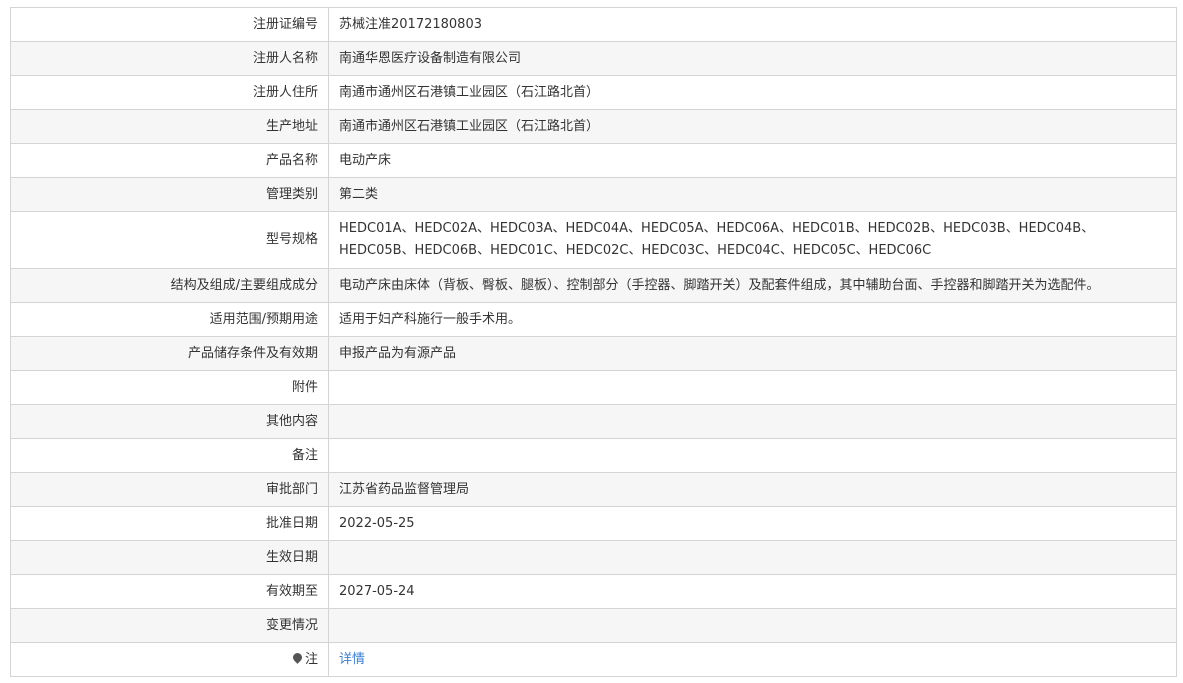 The width and height of the screenshot is (1183, 683). What do you see at coordinates (169, 353) in the screenshot?
I see `field-label: 产品储存条件及有效期` at bounding box center [169, 353].